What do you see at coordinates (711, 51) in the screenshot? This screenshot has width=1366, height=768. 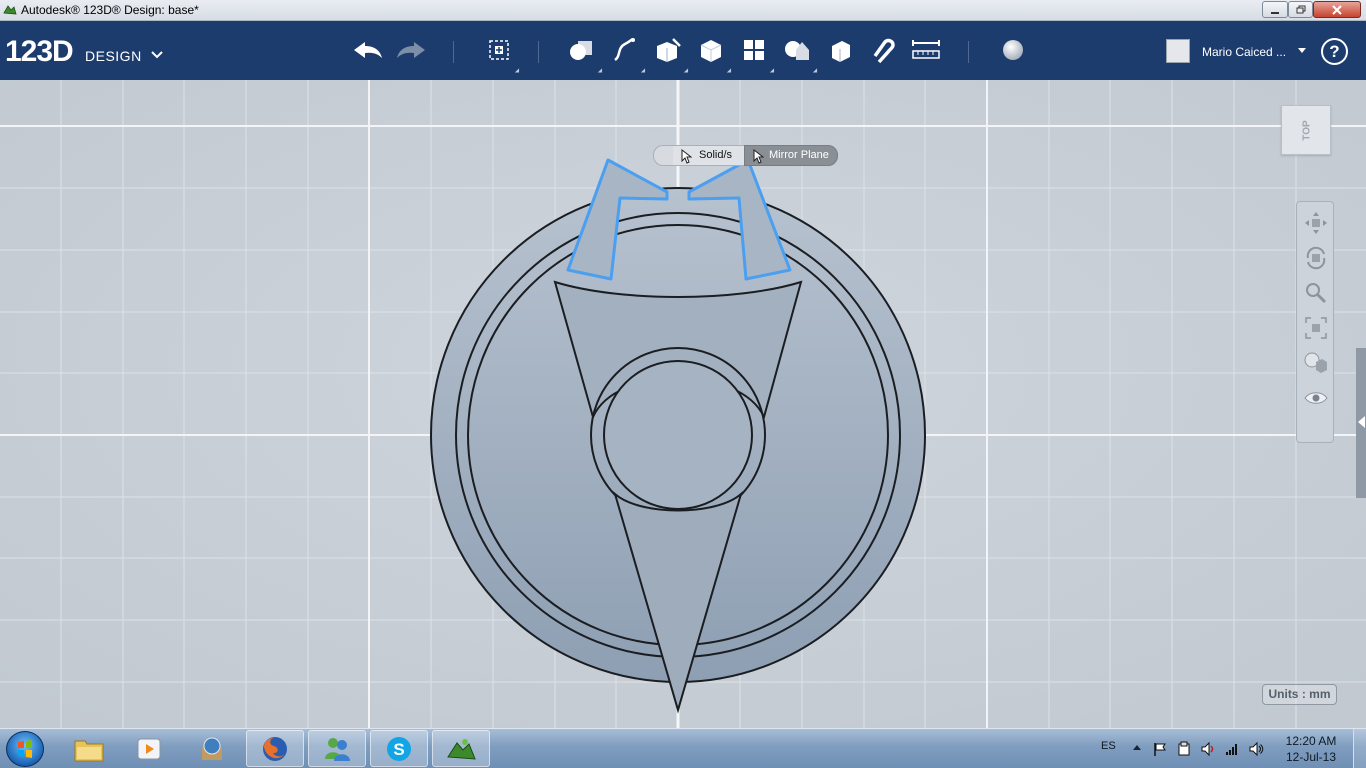 I see `modify-icon` at bounding box center [711, 51].